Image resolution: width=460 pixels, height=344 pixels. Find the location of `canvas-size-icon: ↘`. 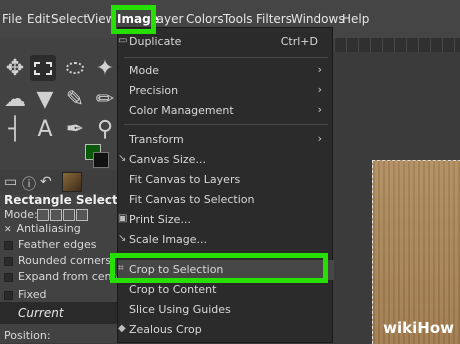

canvas-size-icon: ↘ is located at coordinates (122, 158).